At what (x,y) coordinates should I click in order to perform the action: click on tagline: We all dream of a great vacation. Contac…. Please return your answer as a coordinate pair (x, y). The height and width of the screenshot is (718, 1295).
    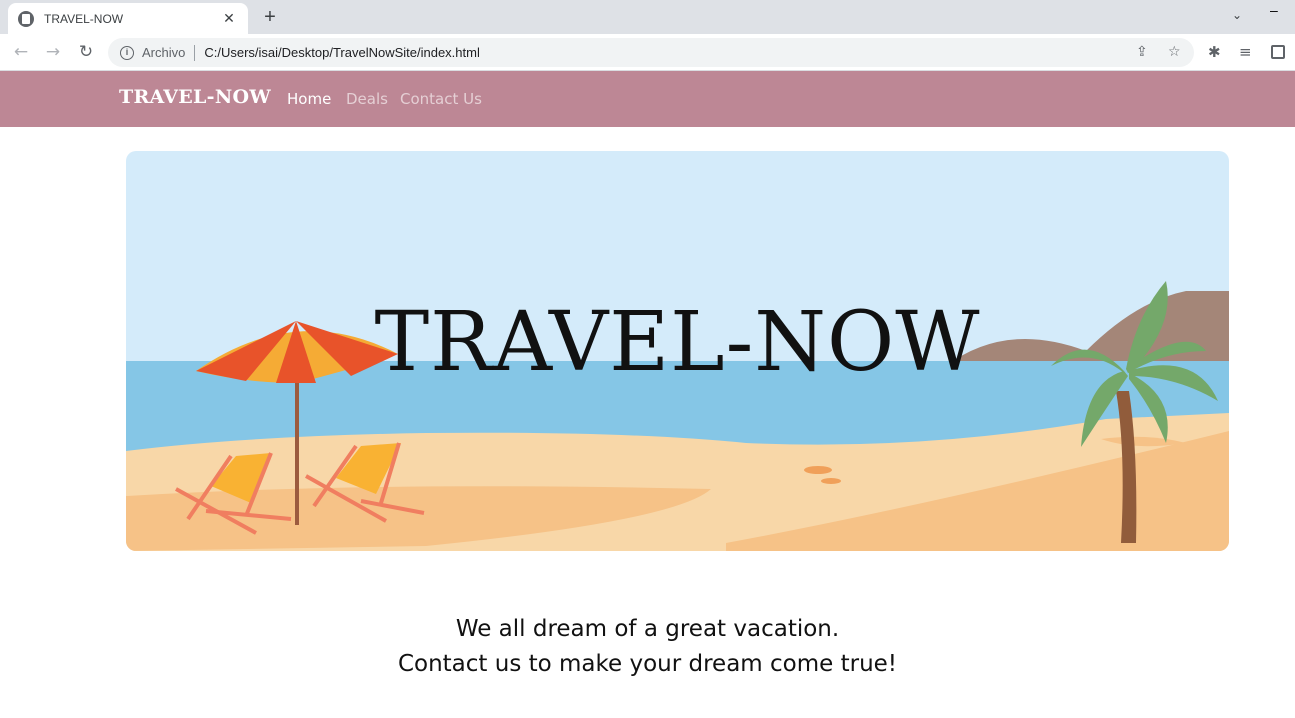
    Looking at the image, I should click on (647, 647).